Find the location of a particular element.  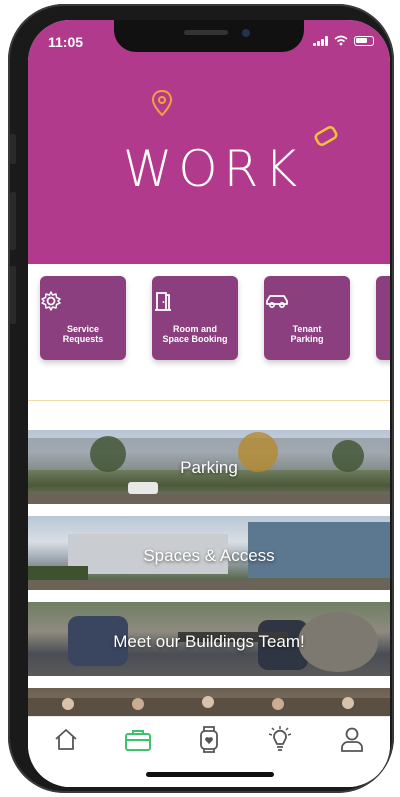

status-icons is located at coordinates (343, 40).